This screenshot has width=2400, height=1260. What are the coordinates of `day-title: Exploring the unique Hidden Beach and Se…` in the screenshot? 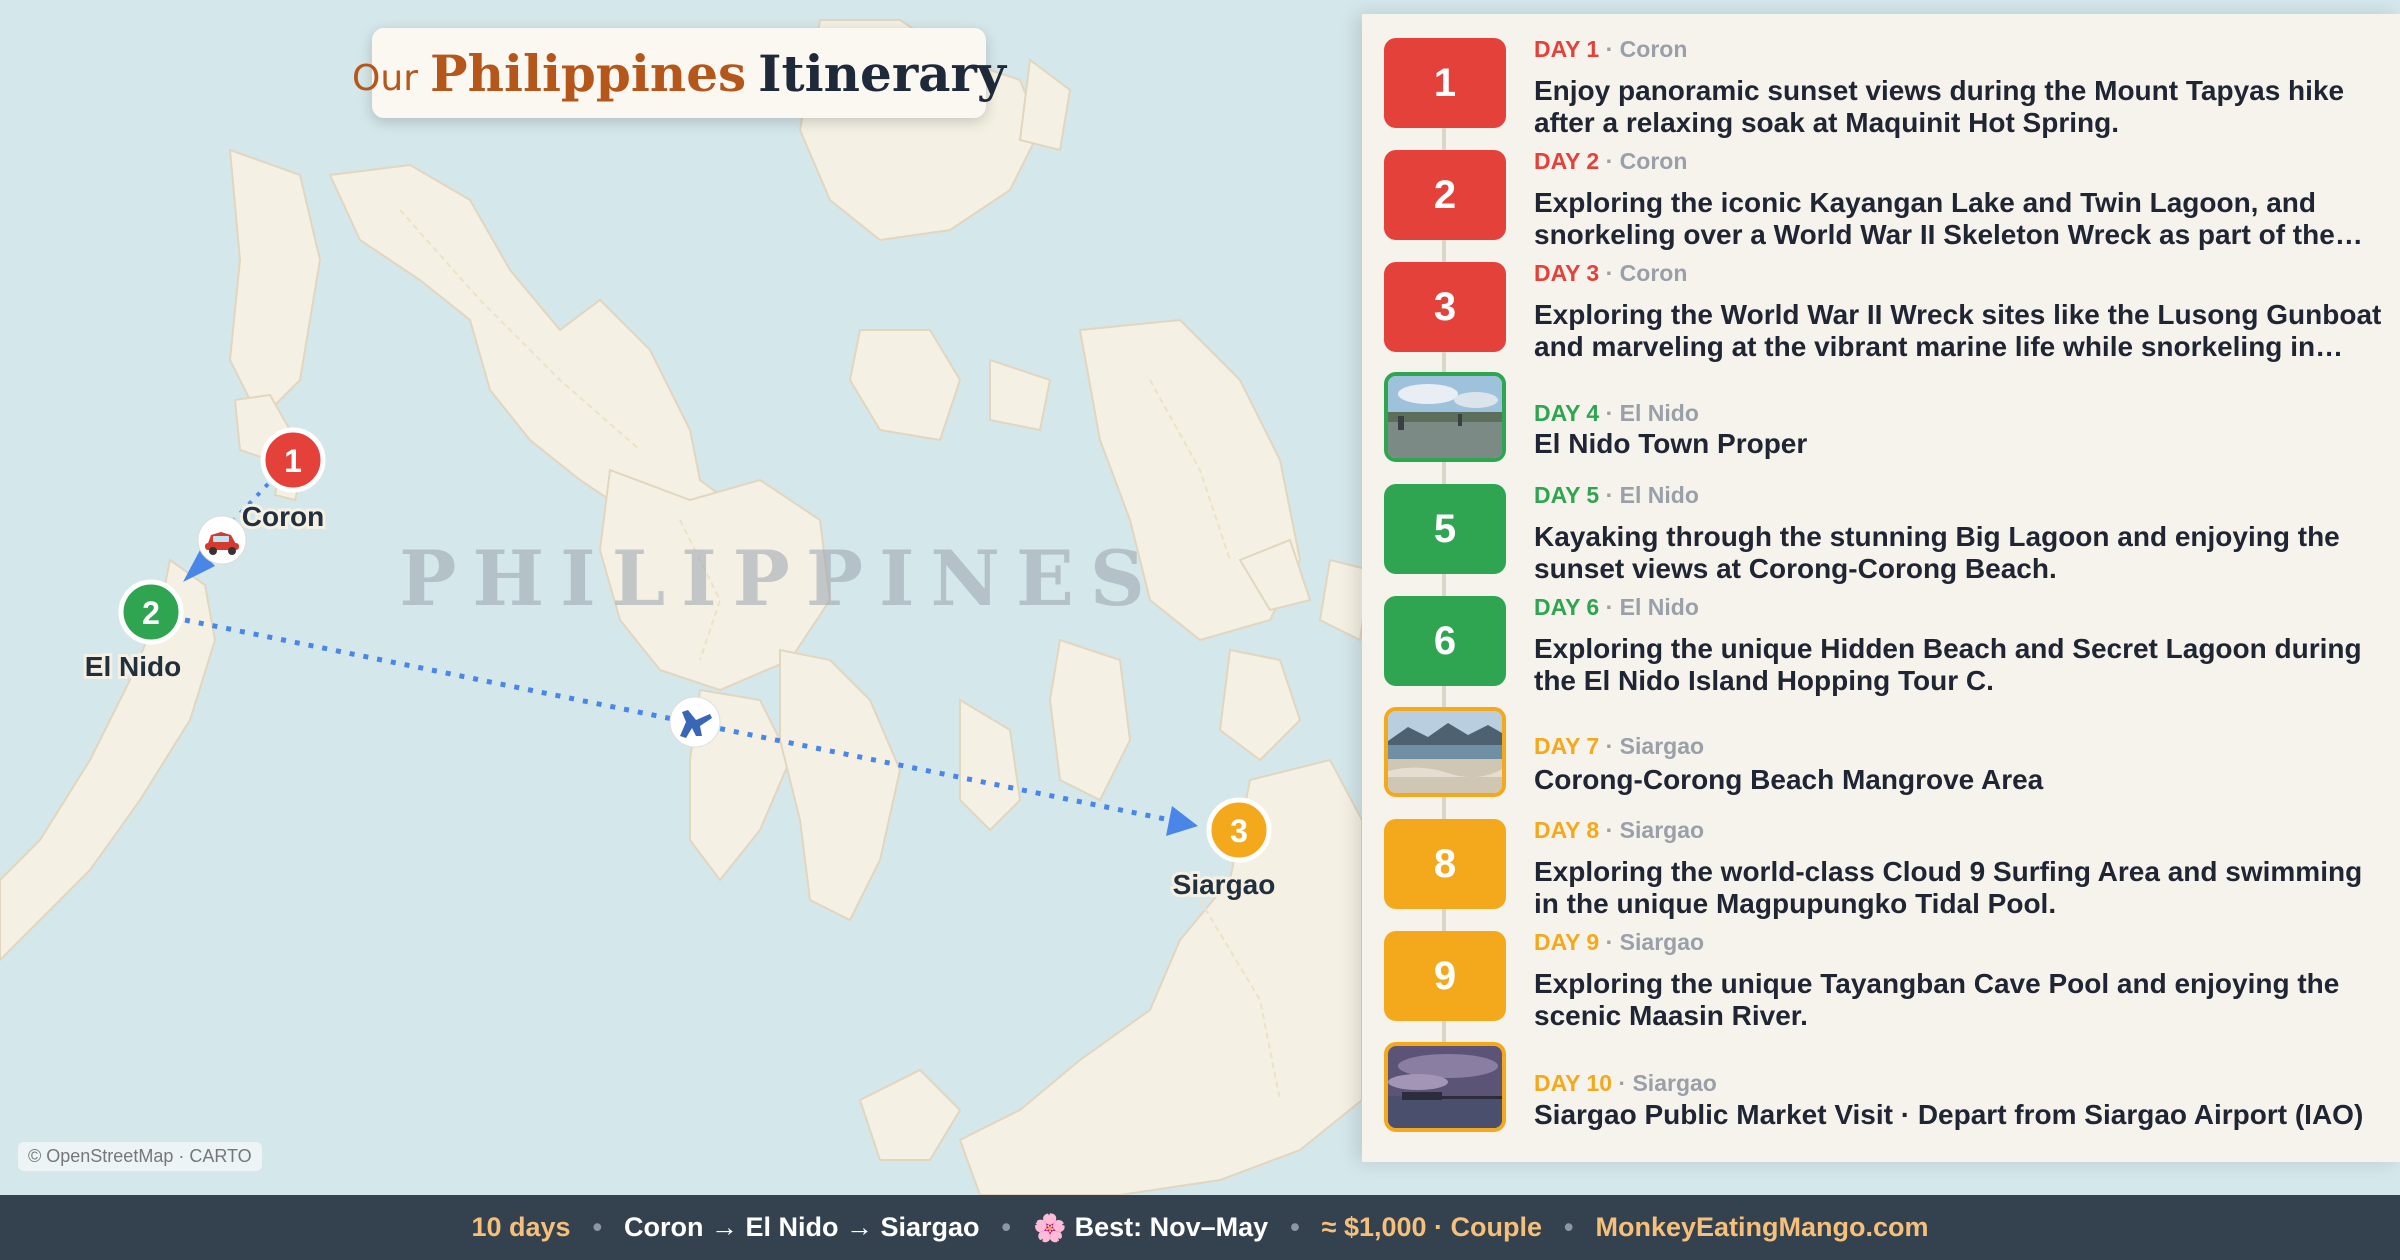 It's located at (1948, 664).